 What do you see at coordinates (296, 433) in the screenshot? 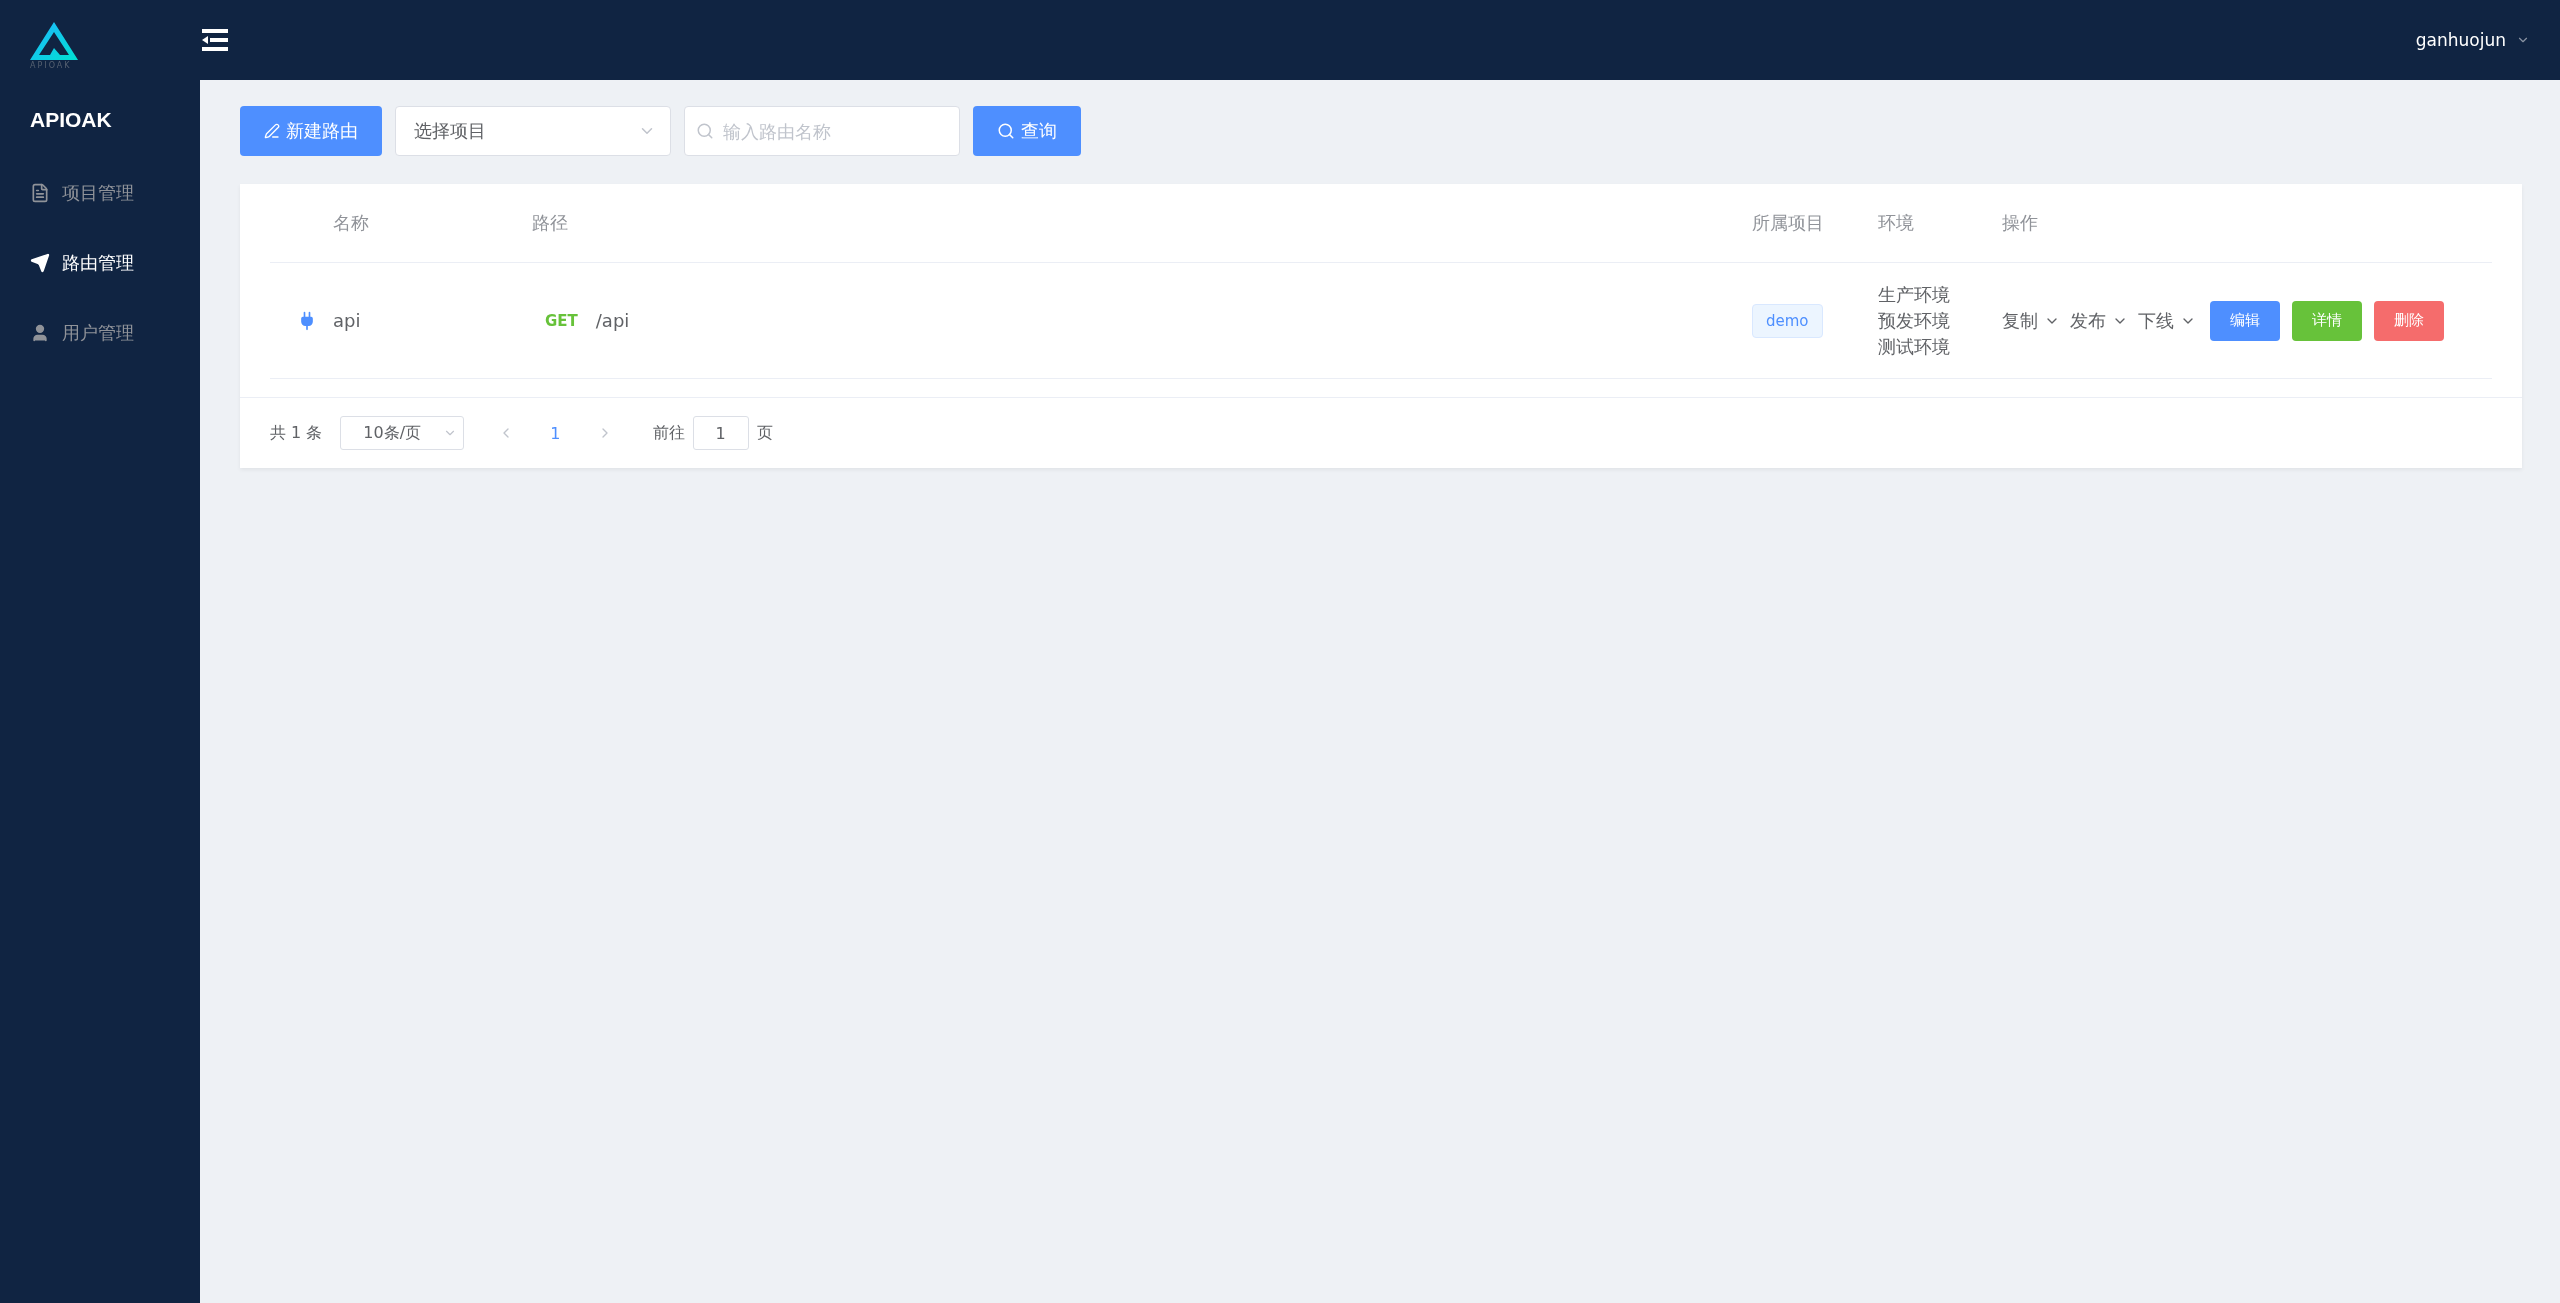
I see `total-count: 共 1 条` at bounding box center [296, 433].